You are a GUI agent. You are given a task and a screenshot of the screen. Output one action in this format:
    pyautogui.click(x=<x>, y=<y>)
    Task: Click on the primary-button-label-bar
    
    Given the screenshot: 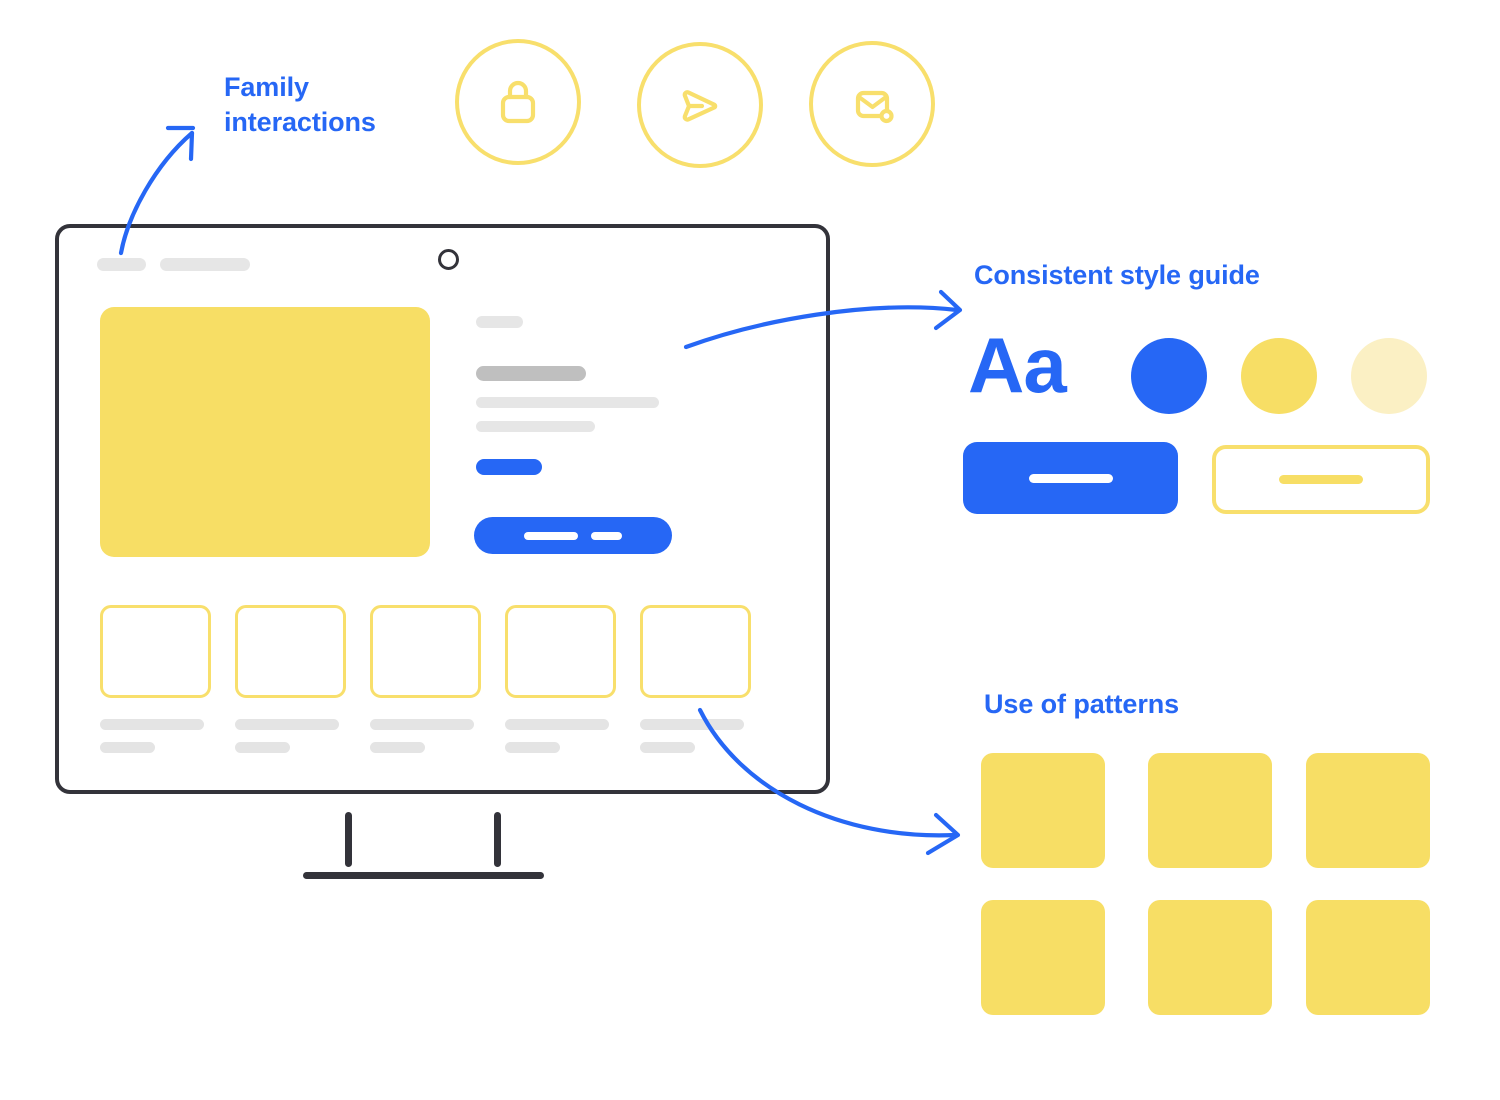 What is the action you would take?
    pyautogui.click(x=1070, y=478)
    